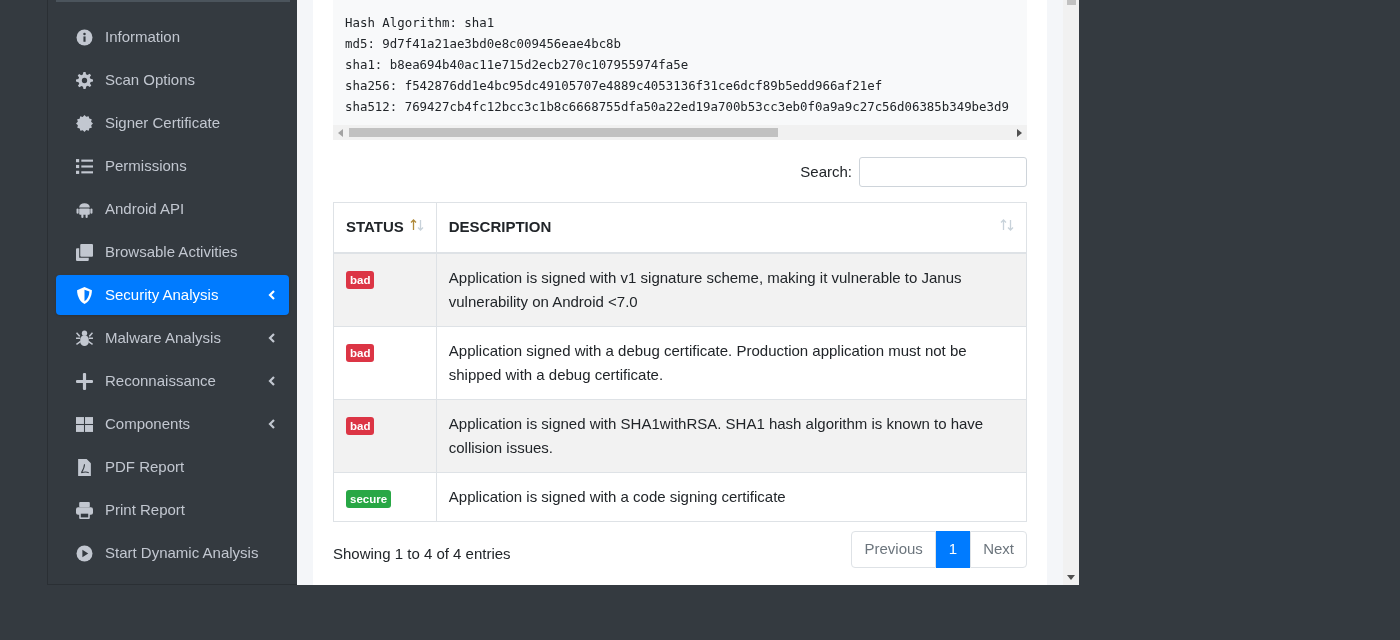 This screenshot has width=1400, height=640. I want to click on robot-icon, so click(84, 209).